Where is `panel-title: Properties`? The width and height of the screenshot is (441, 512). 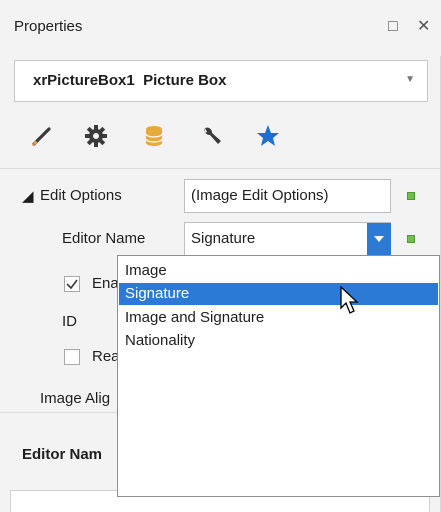 panel-title: Properties is located at coordinates (48, 26).